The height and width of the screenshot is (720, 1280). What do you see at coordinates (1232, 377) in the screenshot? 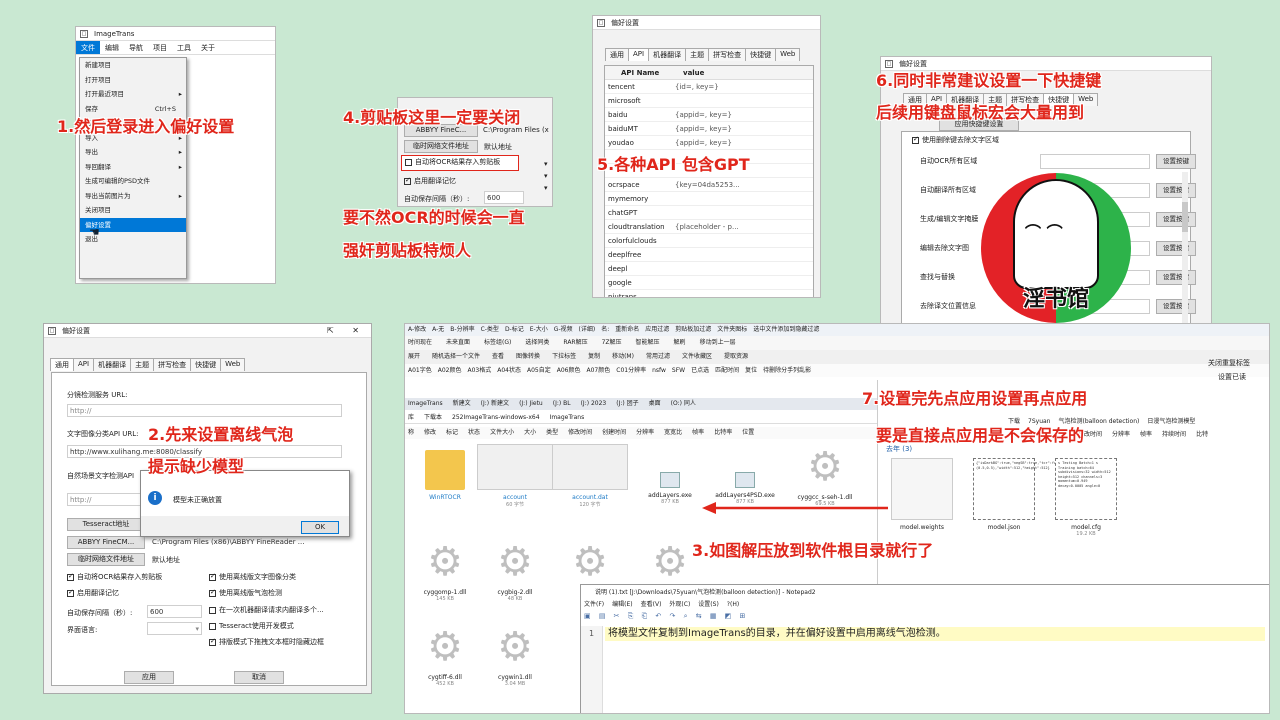
I see `right-toolbar-2: 设置已读` at bounding box center [1232, 377].